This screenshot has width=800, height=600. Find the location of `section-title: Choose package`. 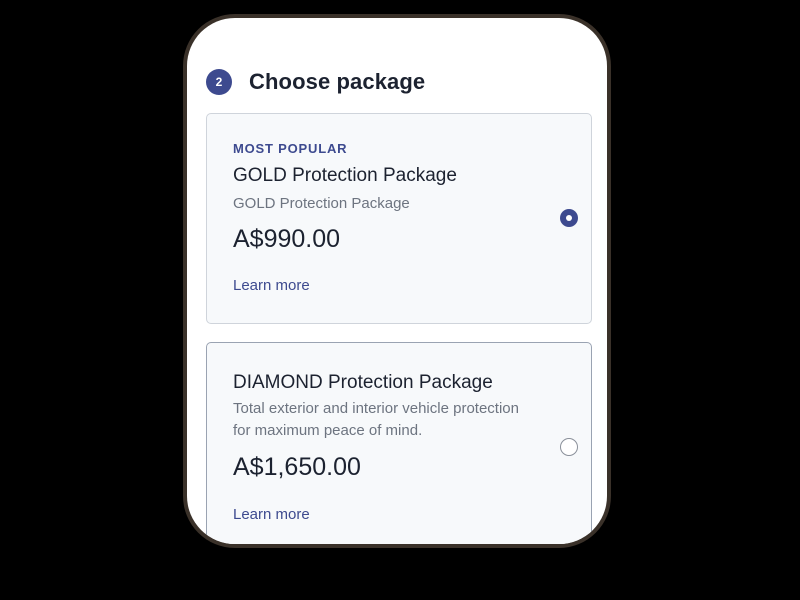

section-title: Choose package is located at coordinates (337, 81).